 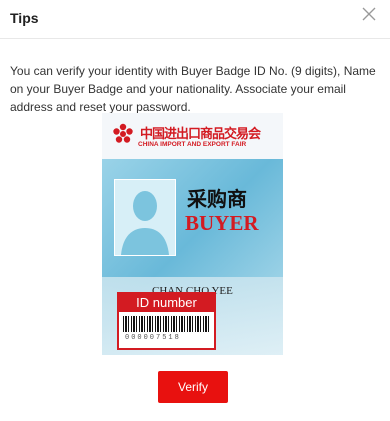 What do you see at coordinates (192, 144) in the screenshot?
I see `fair-name-en: CHINA IMPORT AND EXPORT FAIR` at bounding box center [192, 144].